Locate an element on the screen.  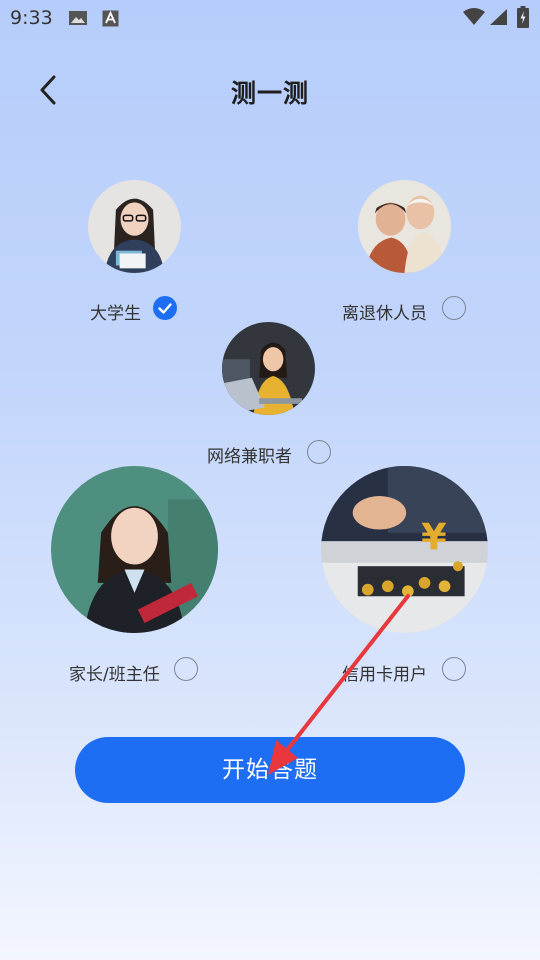
radio-online-part-timer is located at coordinates (319, 452).